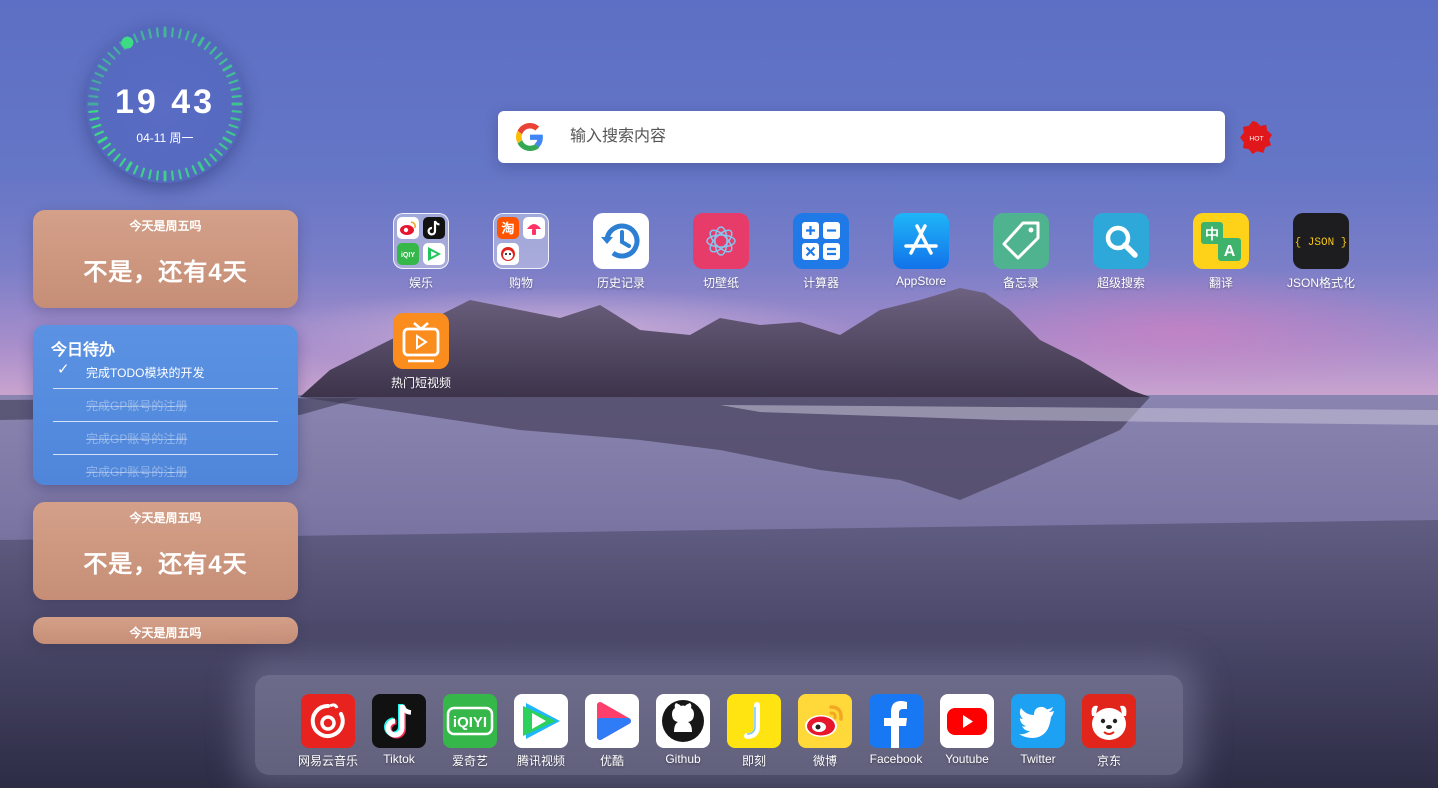  I want to click on svg-text: HOT, so click(1256, 138).